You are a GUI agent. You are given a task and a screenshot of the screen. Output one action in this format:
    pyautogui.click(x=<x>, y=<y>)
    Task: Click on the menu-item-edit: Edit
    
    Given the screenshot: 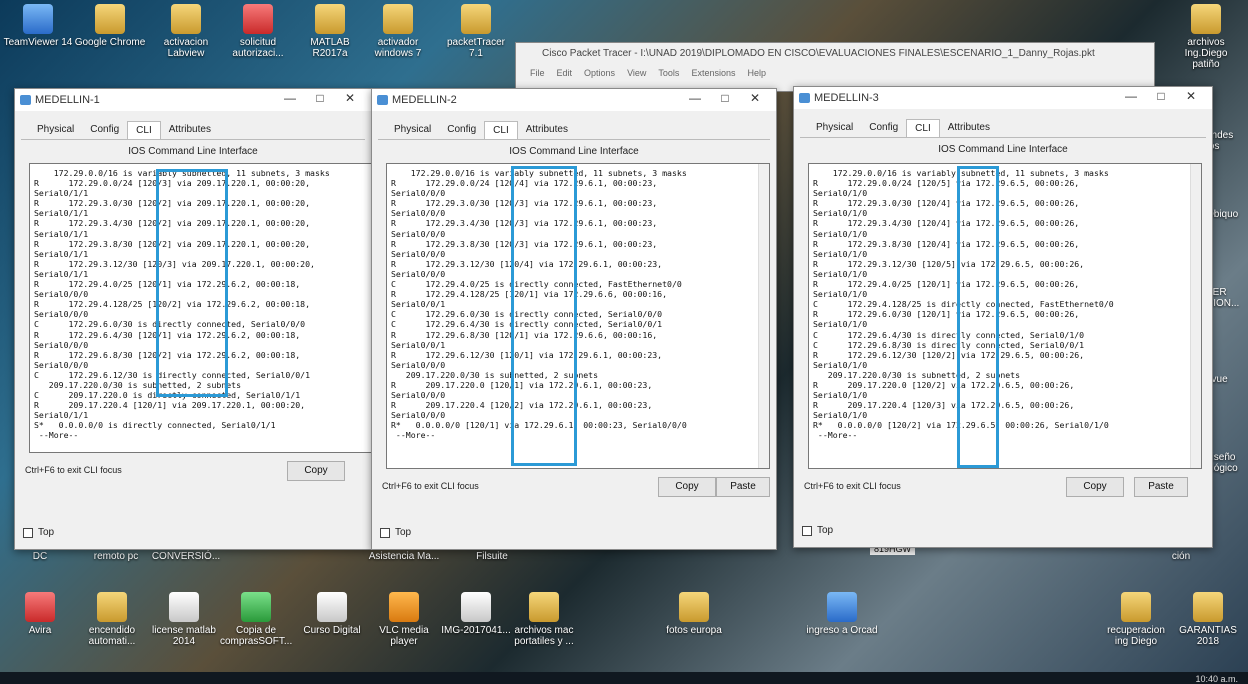 What is the action you would take?
    pyautogui.click(x=565, y=73)
    